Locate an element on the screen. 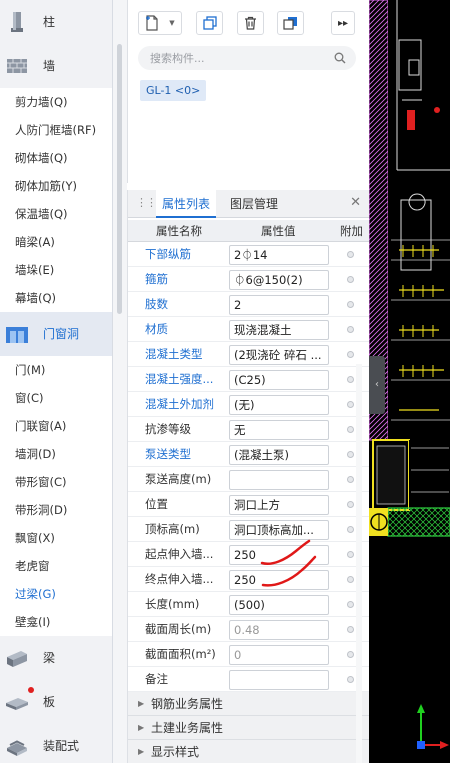 The width and height of the screenshot is (450, 763). nav-item: 人防门框墙(RF) is located at coordinates (56, 130).